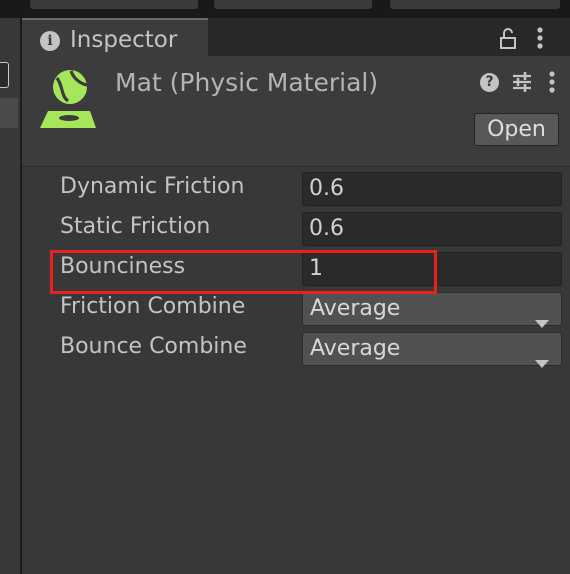  Describe the element at coordinates (124, 40) in the screenshot. I see `tab-inspector-label: Inspector` at that location.